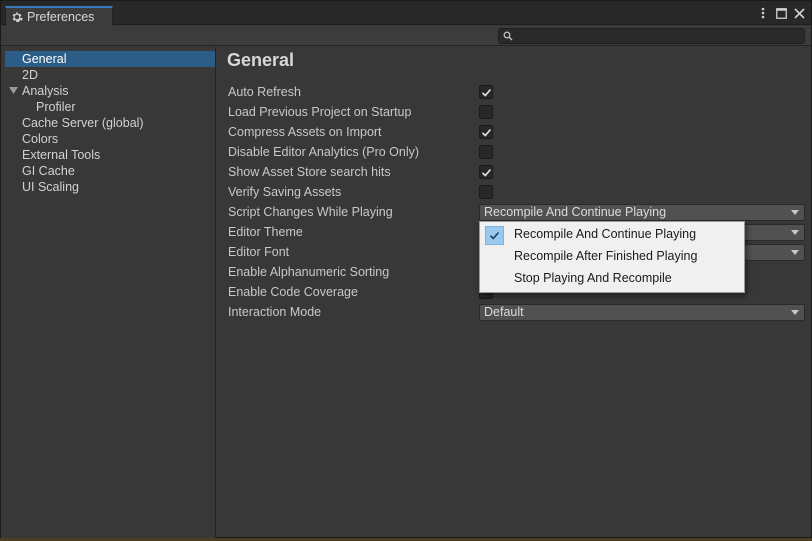 The width and height of the screenshot is (812, 541). What do you see at coordinates (320, 112) in the screenshot?
I see `load-previous-project-label: Load Previous Project on Startup` at bounding box center [320, 112].